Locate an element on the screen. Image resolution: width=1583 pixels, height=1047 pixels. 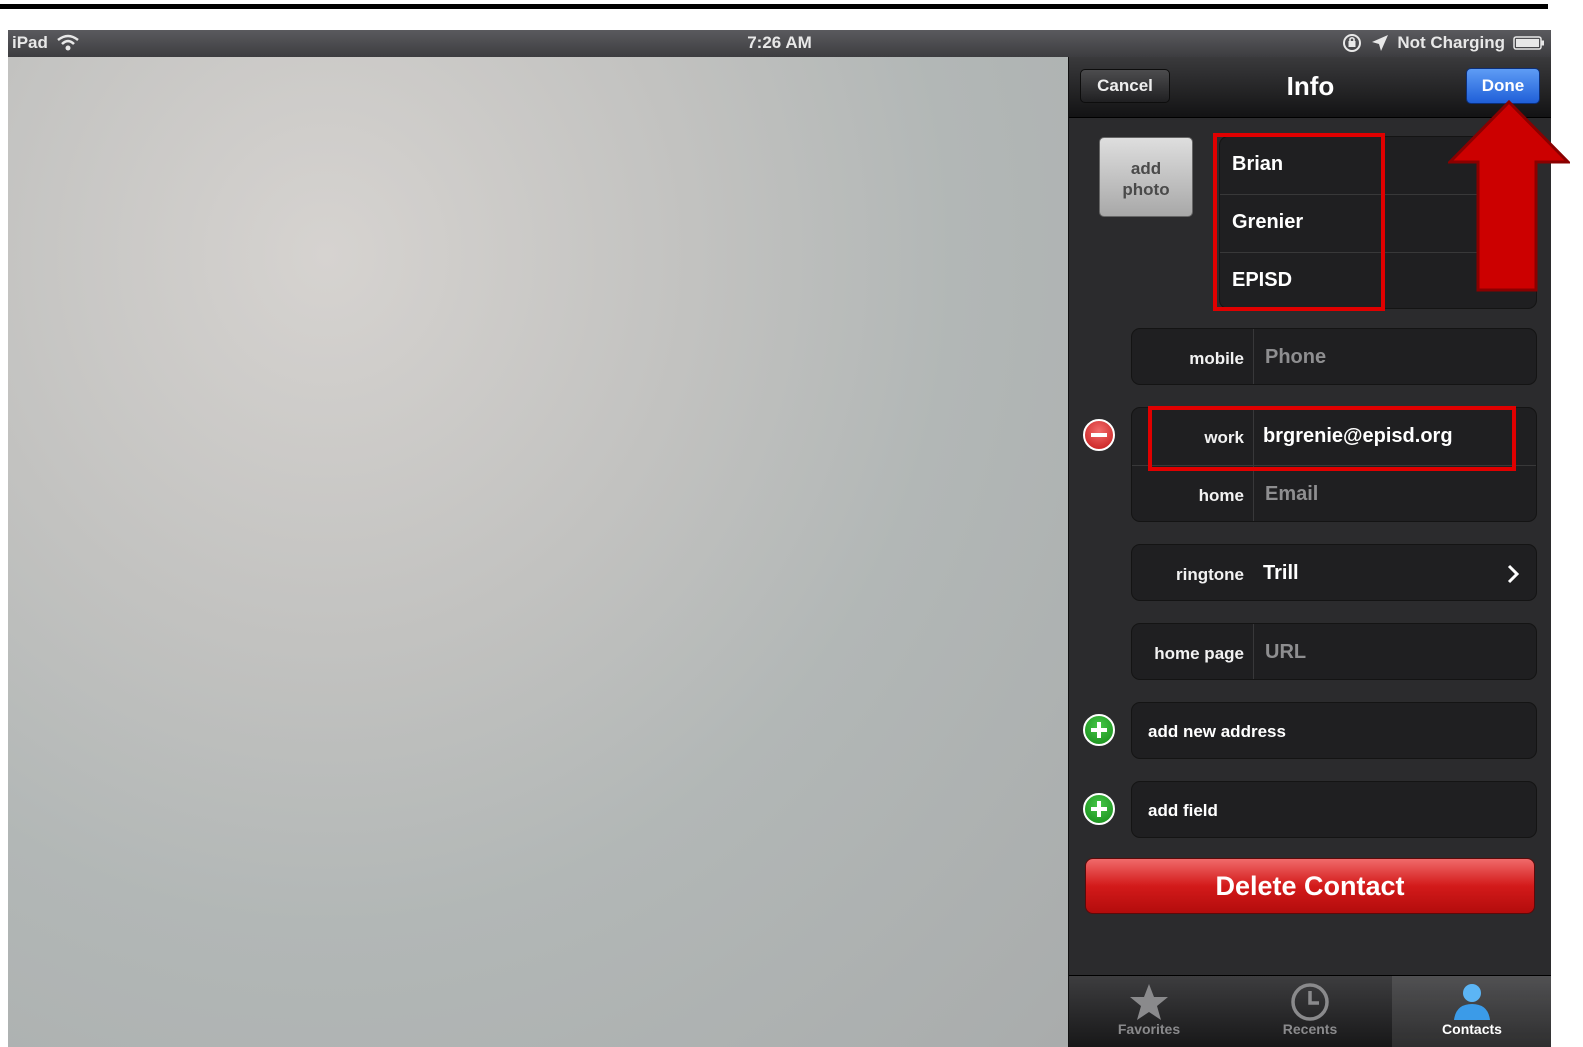
ringtone-value: Trill is located at coordinates (1281, 573).